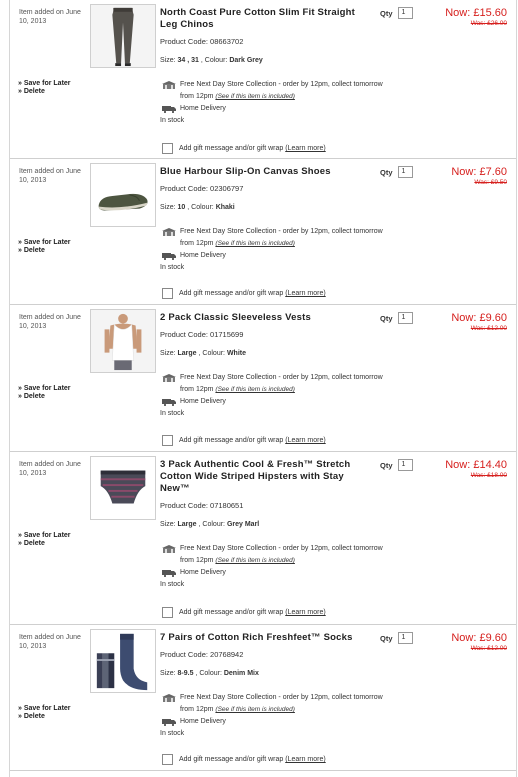 This screenshot has width=518, height=777. I want to click on hipsters-image, so click(123, 488).